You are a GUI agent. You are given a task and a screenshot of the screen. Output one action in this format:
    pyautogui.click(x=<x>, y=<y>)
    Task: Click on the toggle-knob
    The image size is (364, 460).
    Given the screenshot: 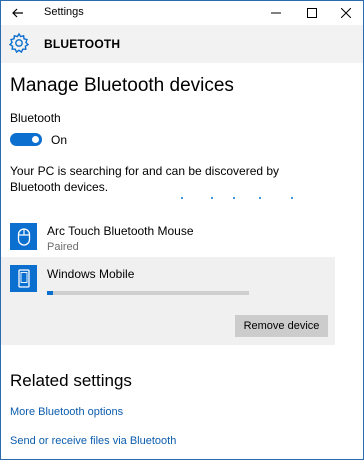 What is the action you would take?
    pyautogui.click(x=35, y=139)
    